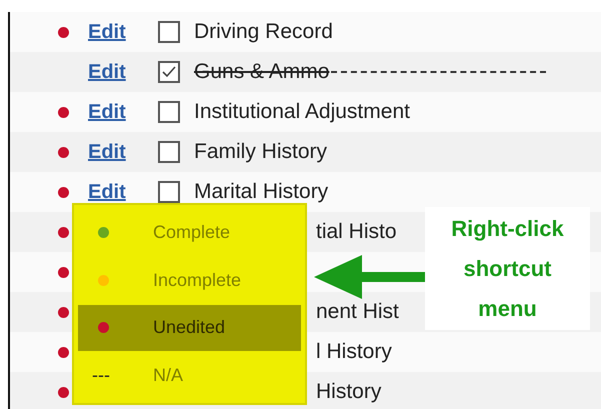 The image size is (601, 409). Describe the element at coordinates (356, 232) in the screenshot. I see `section-label: tial Histo` at that location.